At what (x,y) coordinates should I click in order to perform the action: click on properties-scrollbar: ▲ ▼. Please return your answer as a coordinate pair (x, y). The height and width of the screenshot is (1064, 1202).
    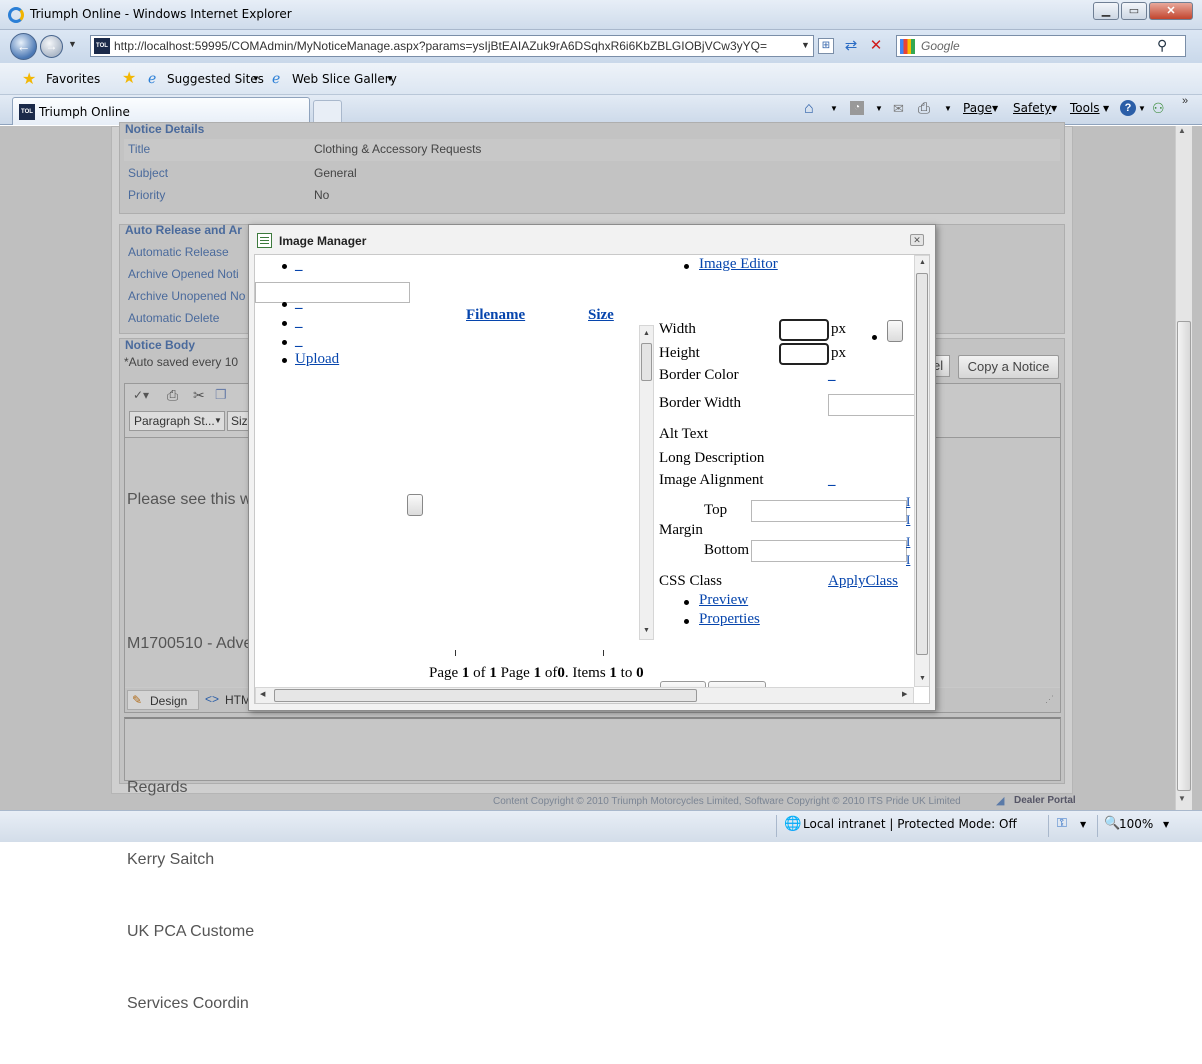
    Looking at the image, I should click on (646, 482).